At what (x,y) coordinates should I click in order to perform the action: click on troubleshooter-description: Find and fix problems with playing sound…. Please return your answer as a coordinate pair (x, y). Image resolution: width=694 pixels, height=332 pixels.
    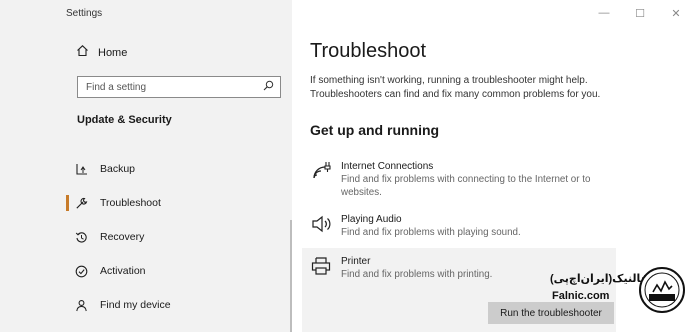
    Looking at the image, I should click on (431, 232).